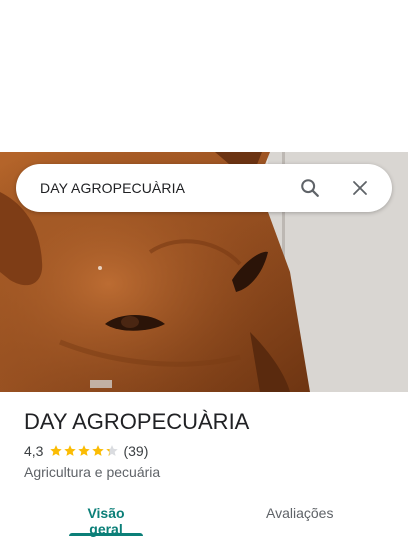  What do you see at coordinates (208, 451) in the screenshot?
I see `rating-row: 4,3 (39)` at bounding box center [208, 451].